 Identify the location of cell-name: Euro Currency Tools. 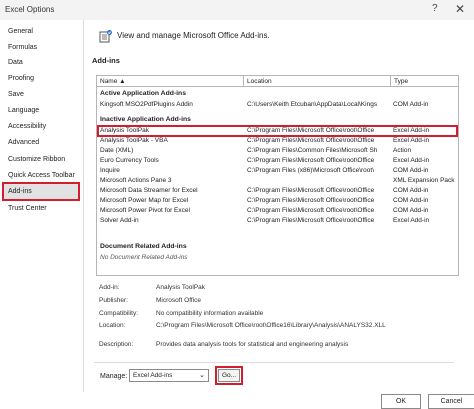
(129, 160).